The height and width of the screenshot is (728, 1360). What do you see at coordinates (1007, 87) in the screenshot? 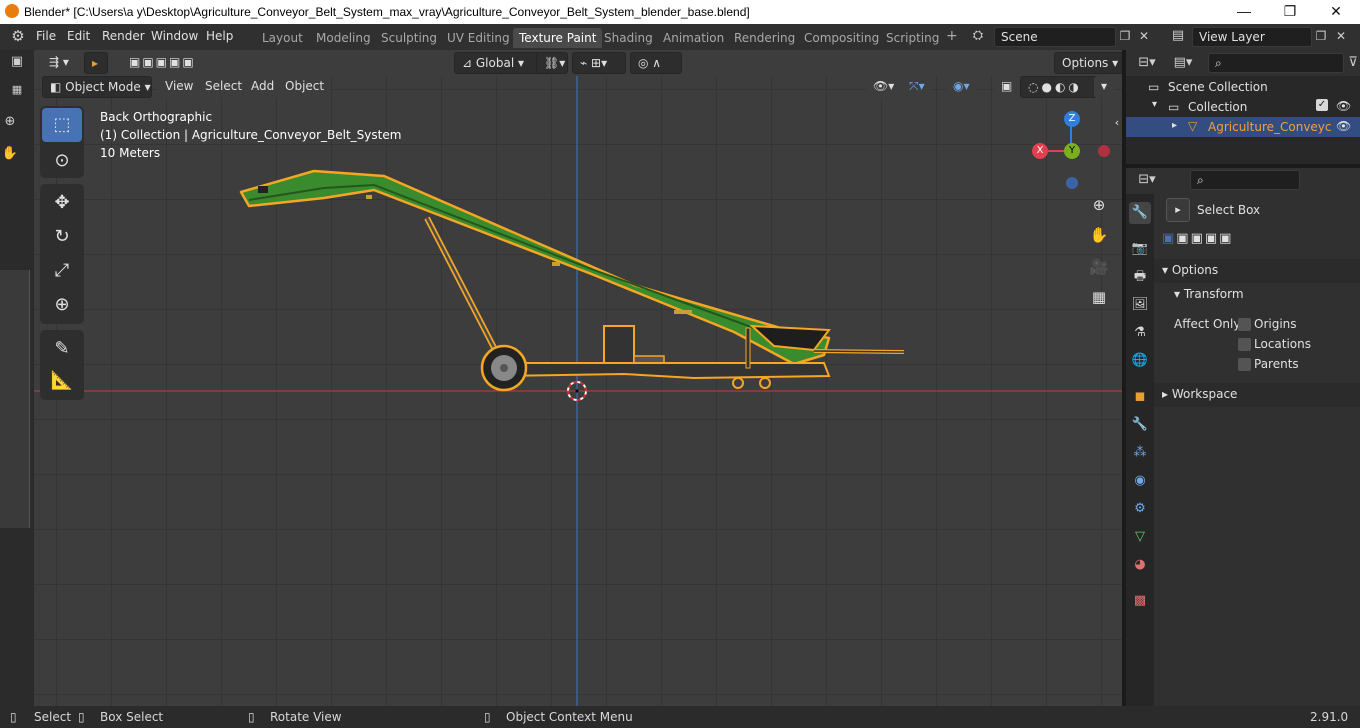
I see `xray-icon: ▣` at bounding box center [1007, 87].